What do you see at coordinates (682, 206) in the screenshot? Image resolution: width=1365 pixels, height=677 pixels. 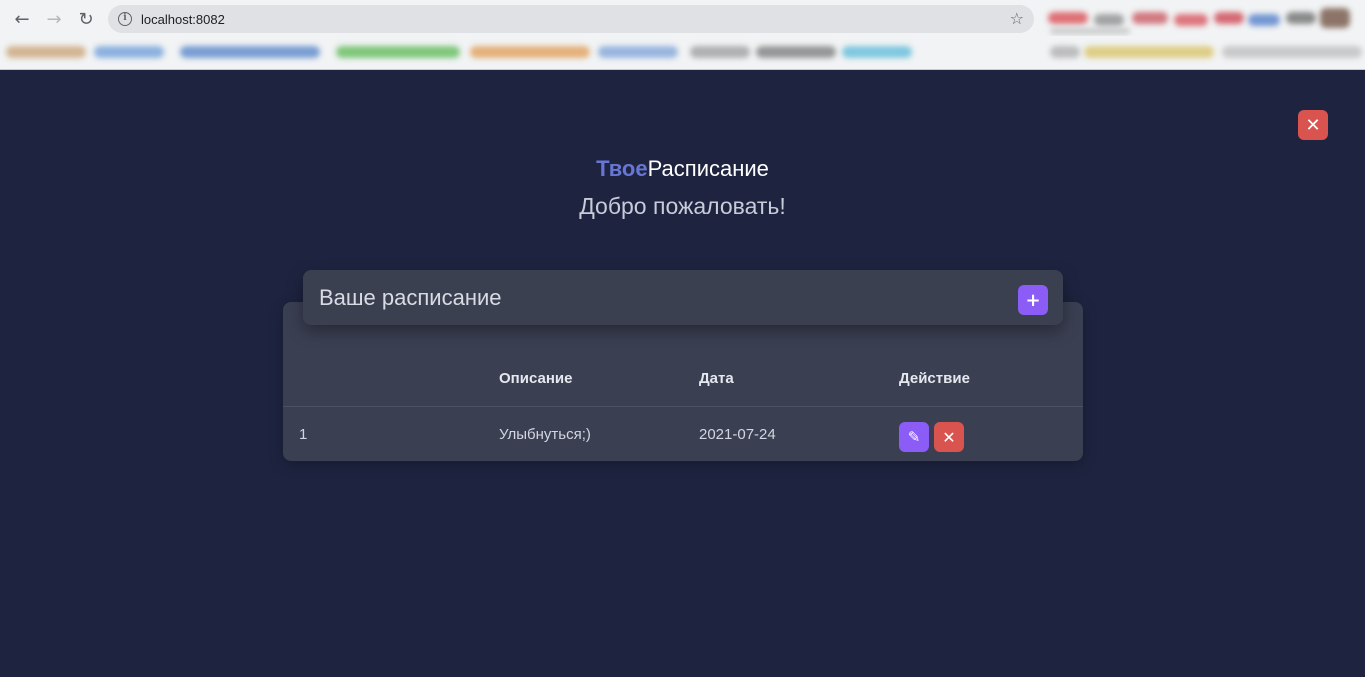 I see `welcome-text: Добро пожаловать!` at bounding box center [682, 206].